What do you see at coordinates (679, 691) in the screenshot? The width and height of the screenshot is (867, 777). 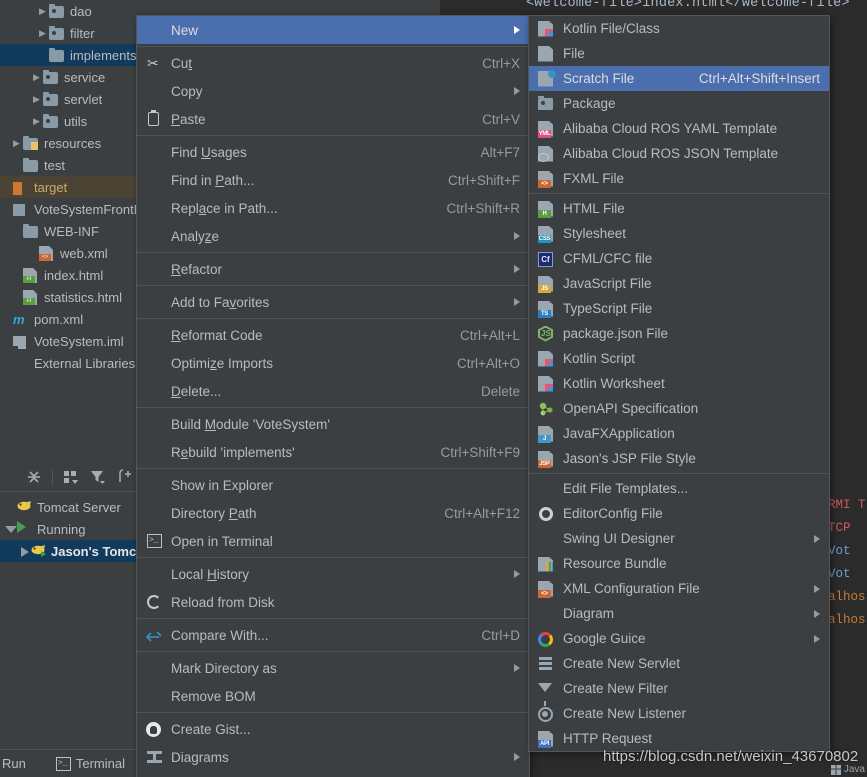 I see `new-item-create-new-filter: Create New Filter` at bounding box center [679, 691].